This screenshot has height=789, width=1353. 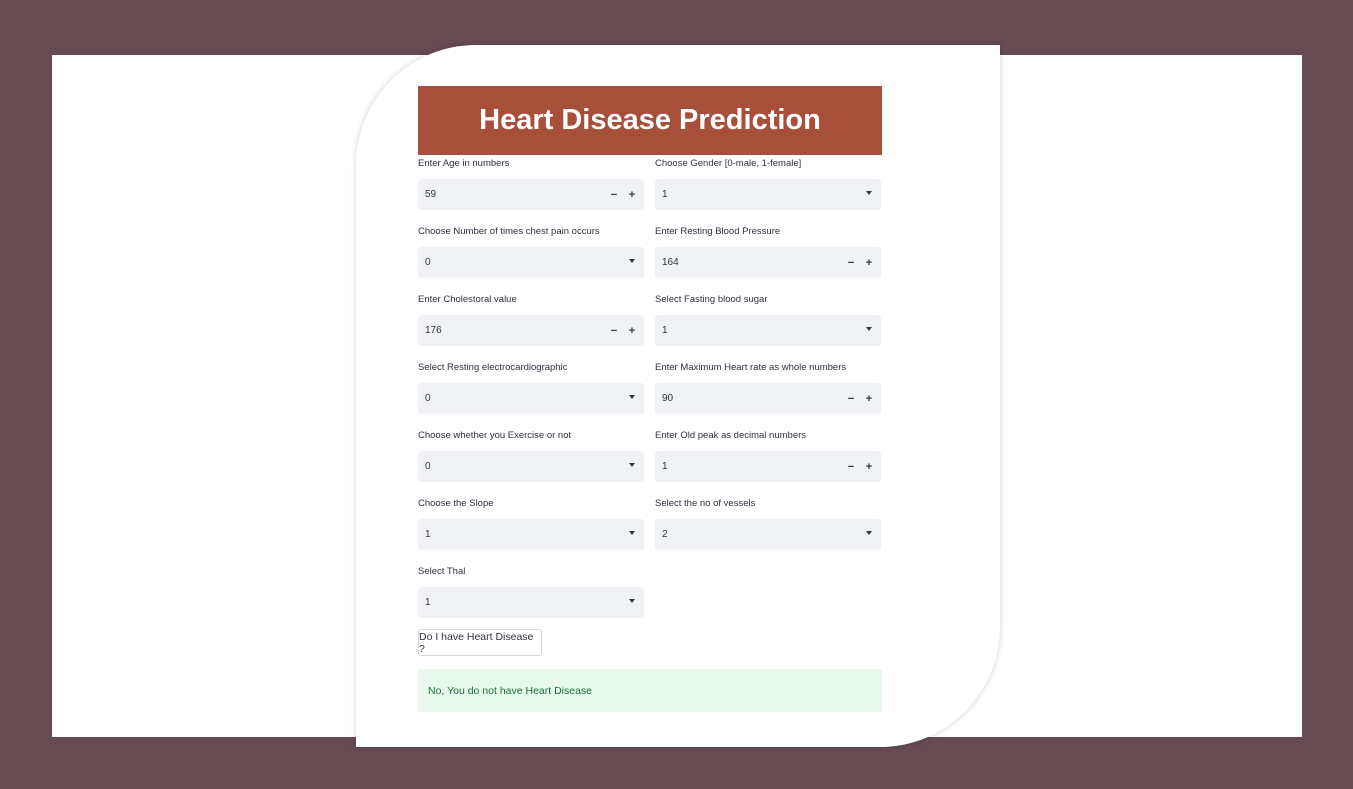 What do you see at coordinates (728, 163) in the screenshot?
I see `gender-label: Choose Gender [0-male, 1-female]` at bounding box center [728, 163].